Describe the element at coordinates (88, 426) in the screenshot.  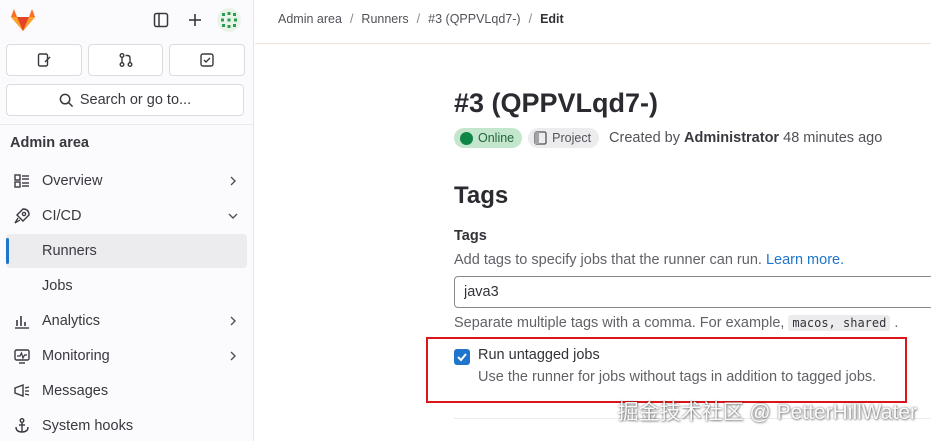
I see `sidebar-item-label: System hooks` at that location.